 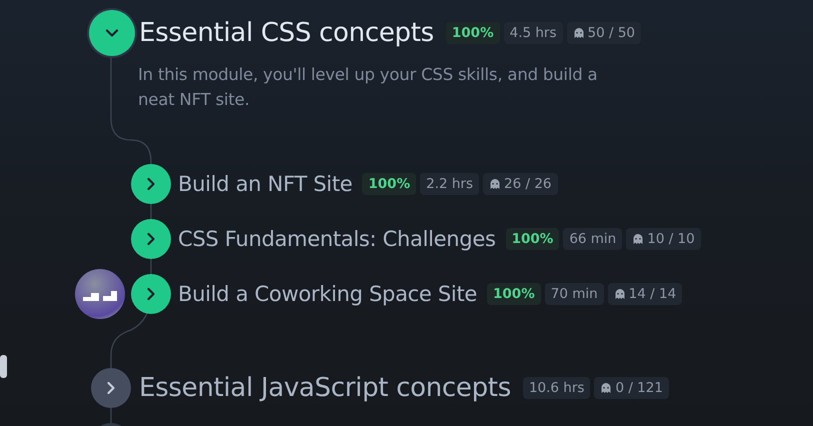 I want to click on module-description: In this module, you'll level up your CSS skills, and build a neat NFT site., so click(x=368, y=87).